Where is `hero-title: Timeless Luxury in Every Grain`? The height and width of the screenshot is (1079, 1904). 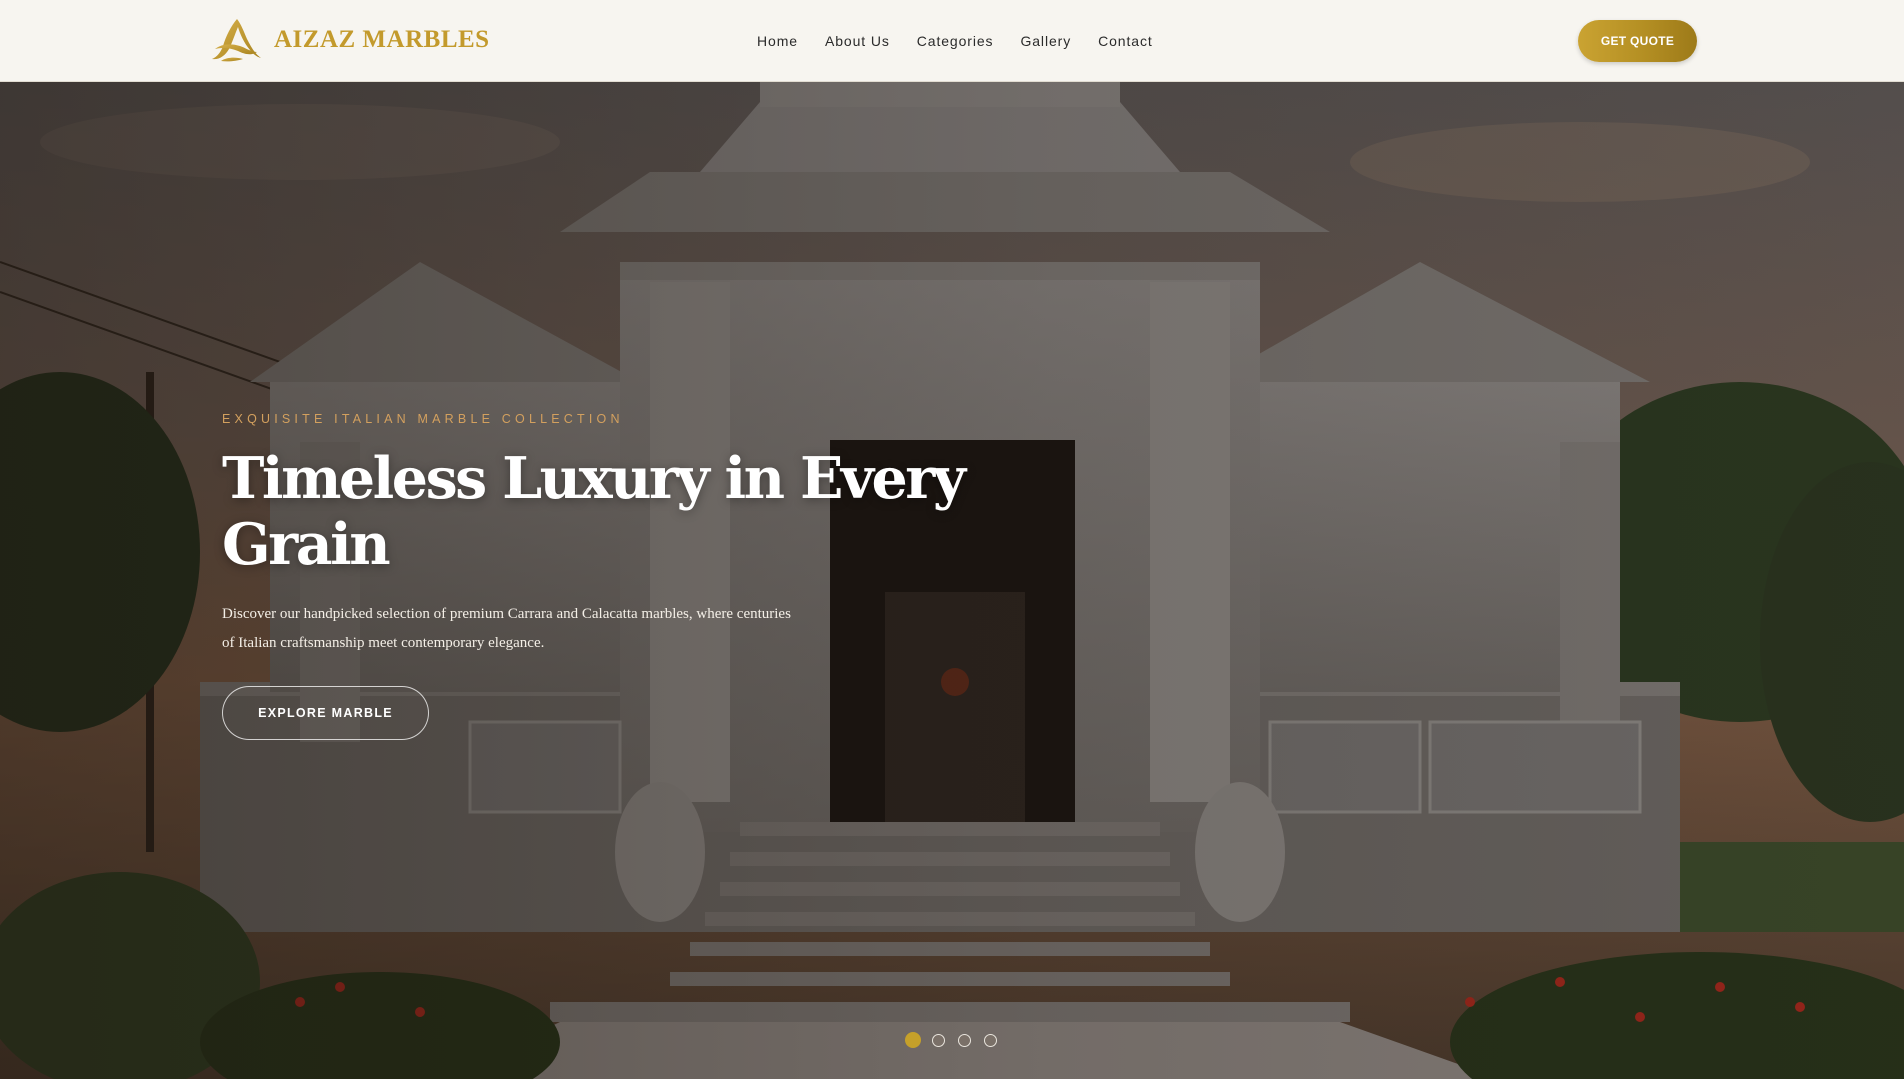
hero-title: Timeless Luxury in Every Grain is located at coordinates (594, 511).